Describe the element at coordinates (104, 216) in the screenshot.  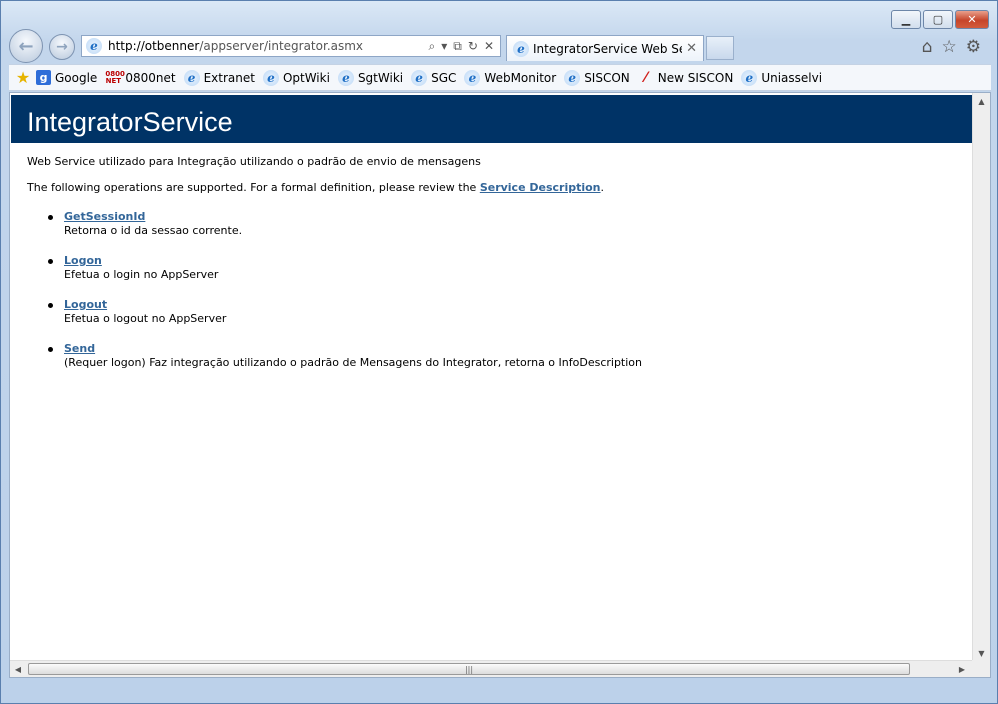
I see `operation-link-getsessionid: GetSessionId` at that location.